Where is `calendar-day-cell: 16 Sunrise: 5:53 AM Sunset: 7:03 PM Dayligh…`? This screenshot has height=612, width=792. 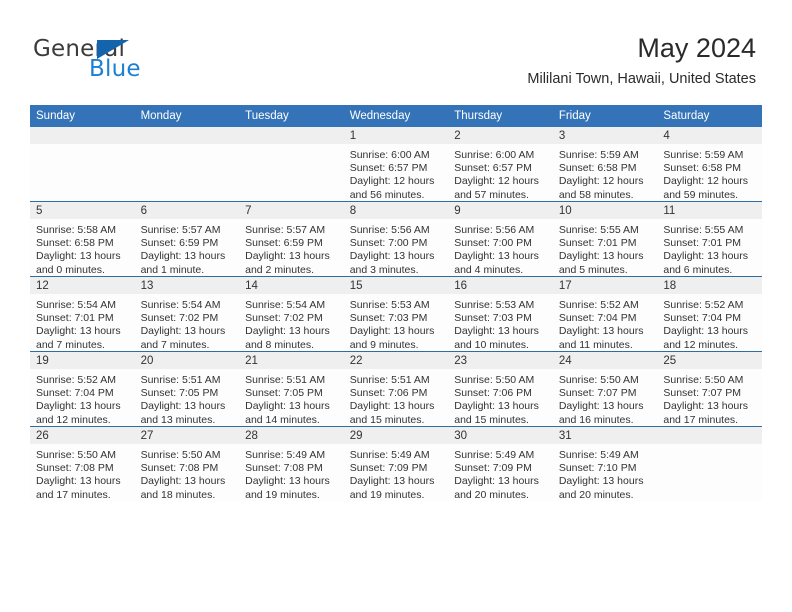
calendar-day-cell: 16 Sunrise: 5:53 AM Sunset: 7:03 PM Dayligh… is located at coordinates (500, 314).